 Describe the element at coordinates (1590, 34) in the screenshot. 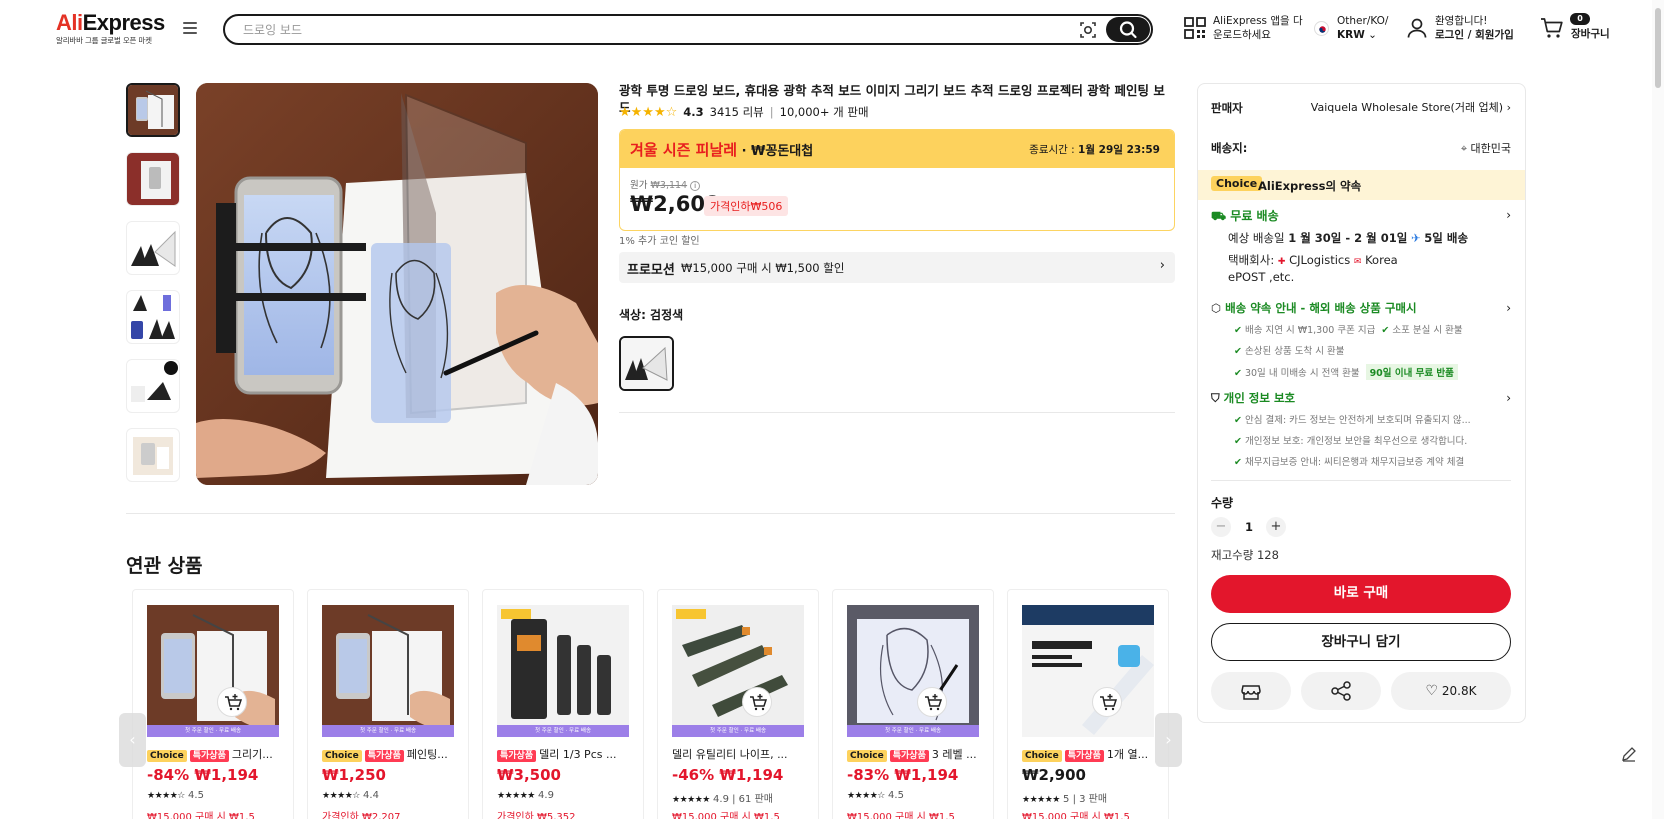

I see `cart-label: 장바구니` at that location.